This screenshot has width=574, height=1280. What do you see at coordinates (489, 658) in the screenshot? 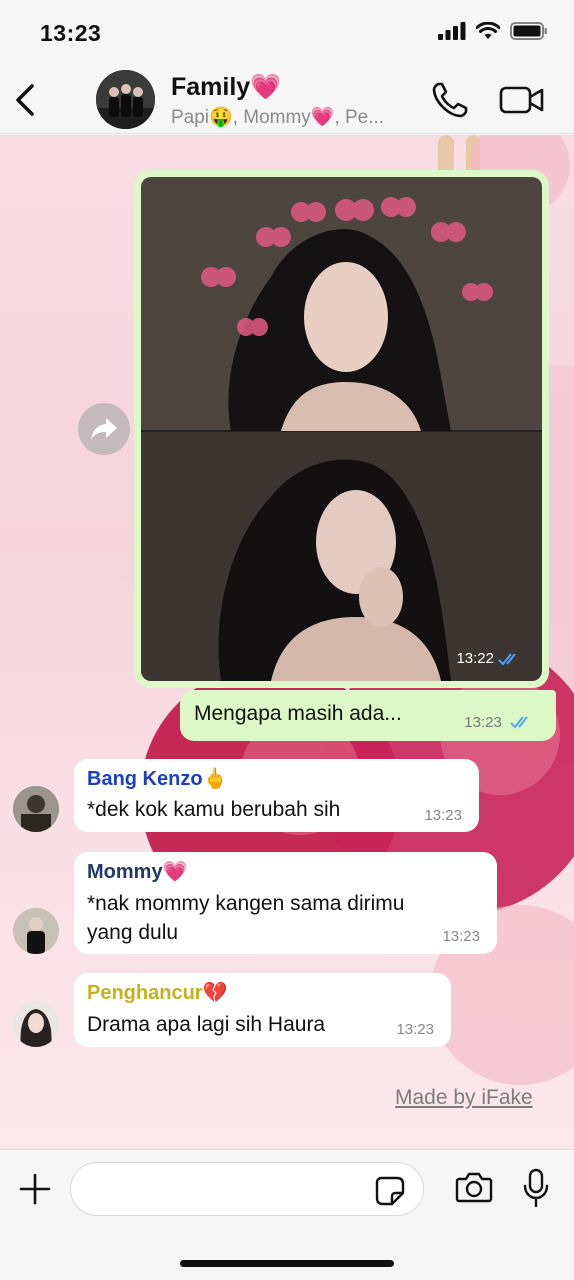
I see `image-timestamp: 13:22` at bounding box center [489, 658].